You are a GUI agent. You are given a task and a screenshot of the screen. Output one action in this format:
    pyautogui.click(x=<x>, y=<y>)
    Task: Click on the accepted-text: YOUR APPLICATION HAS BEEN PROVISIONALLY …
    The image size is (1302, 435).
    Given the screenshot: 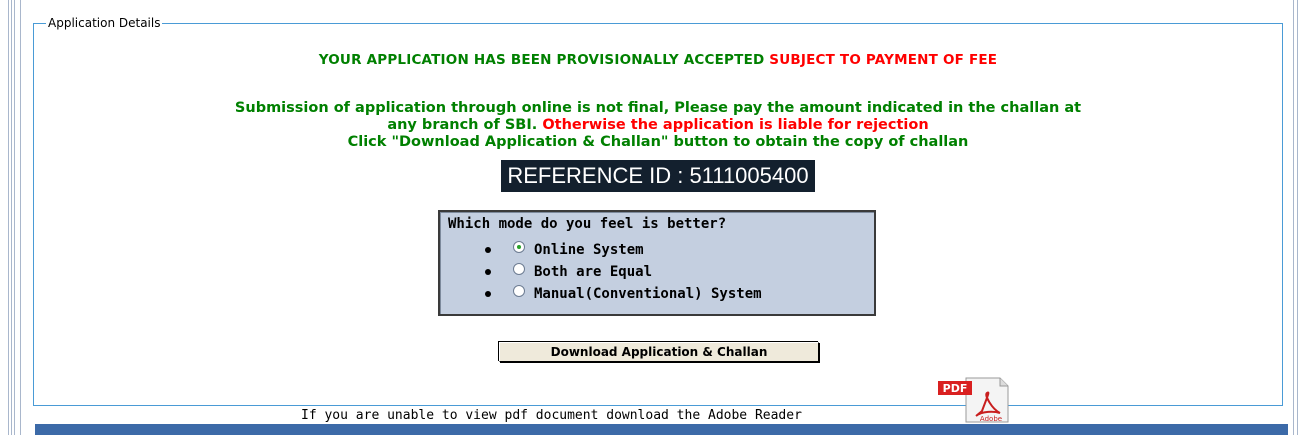 What is the action you would take?
    pyautogui.click(x=541, y=60)
    